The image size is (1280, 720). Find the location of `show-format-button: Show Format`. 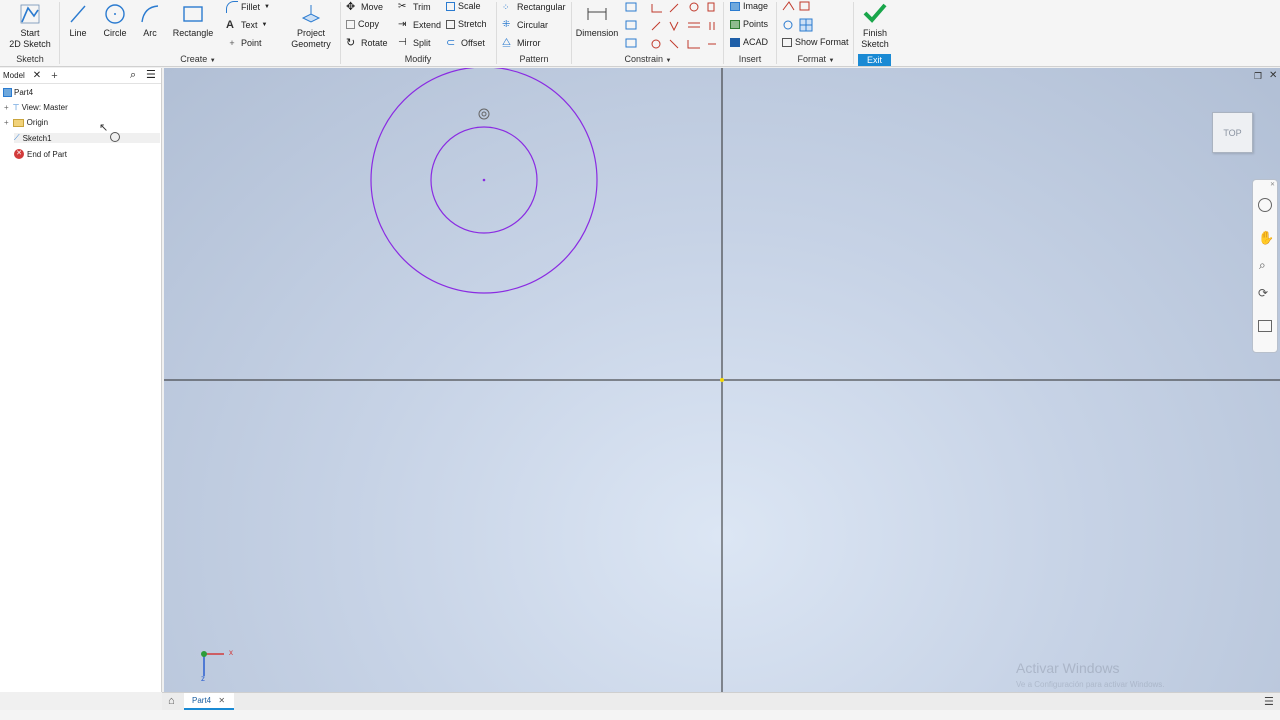

show-format-button: Show Format is located at coordinates (815, 42).